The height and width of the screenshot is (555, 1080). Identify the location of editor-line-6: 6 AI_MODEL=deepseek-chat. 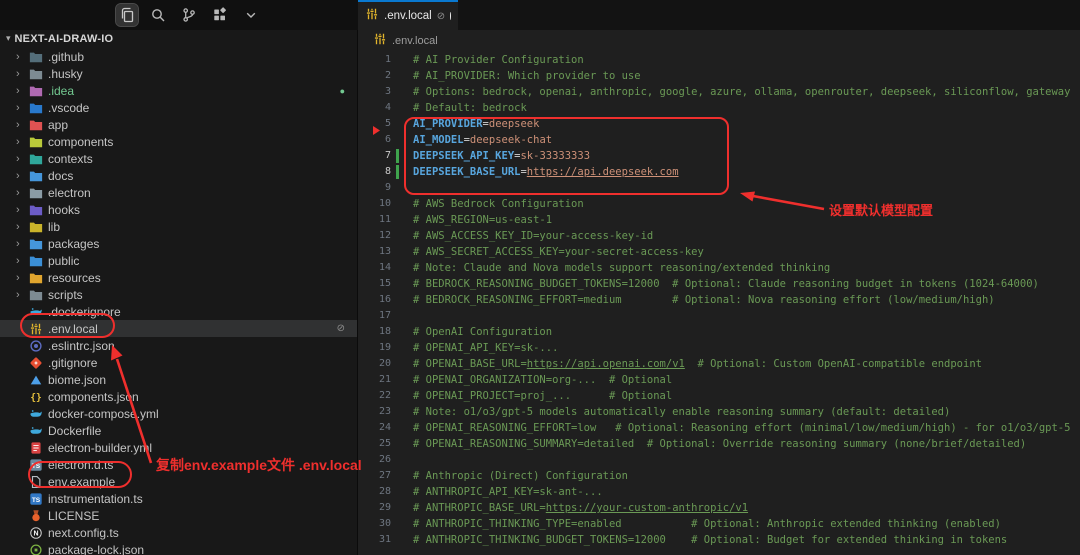
(719, 140).